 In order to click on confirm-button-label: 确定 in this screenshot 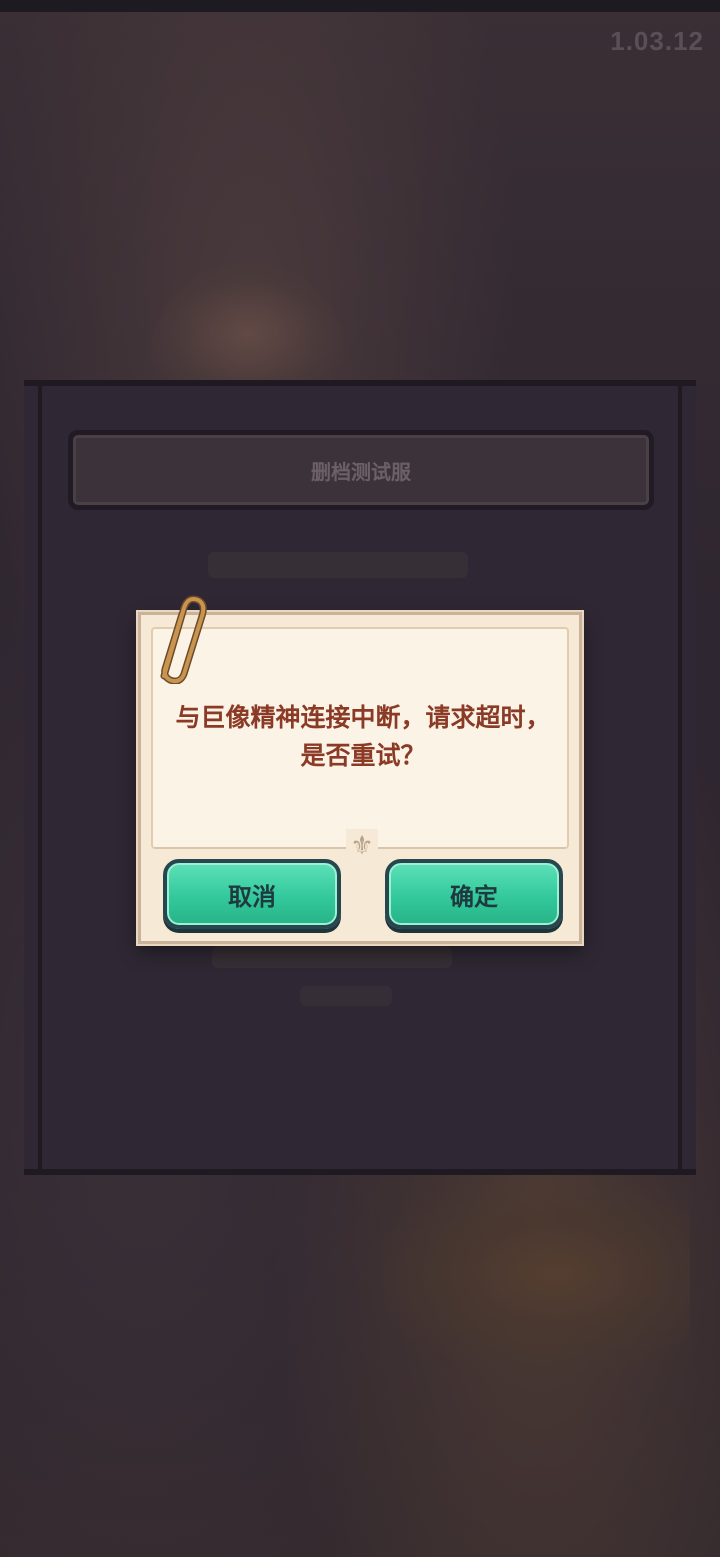, I will do `click(474, 896)`.